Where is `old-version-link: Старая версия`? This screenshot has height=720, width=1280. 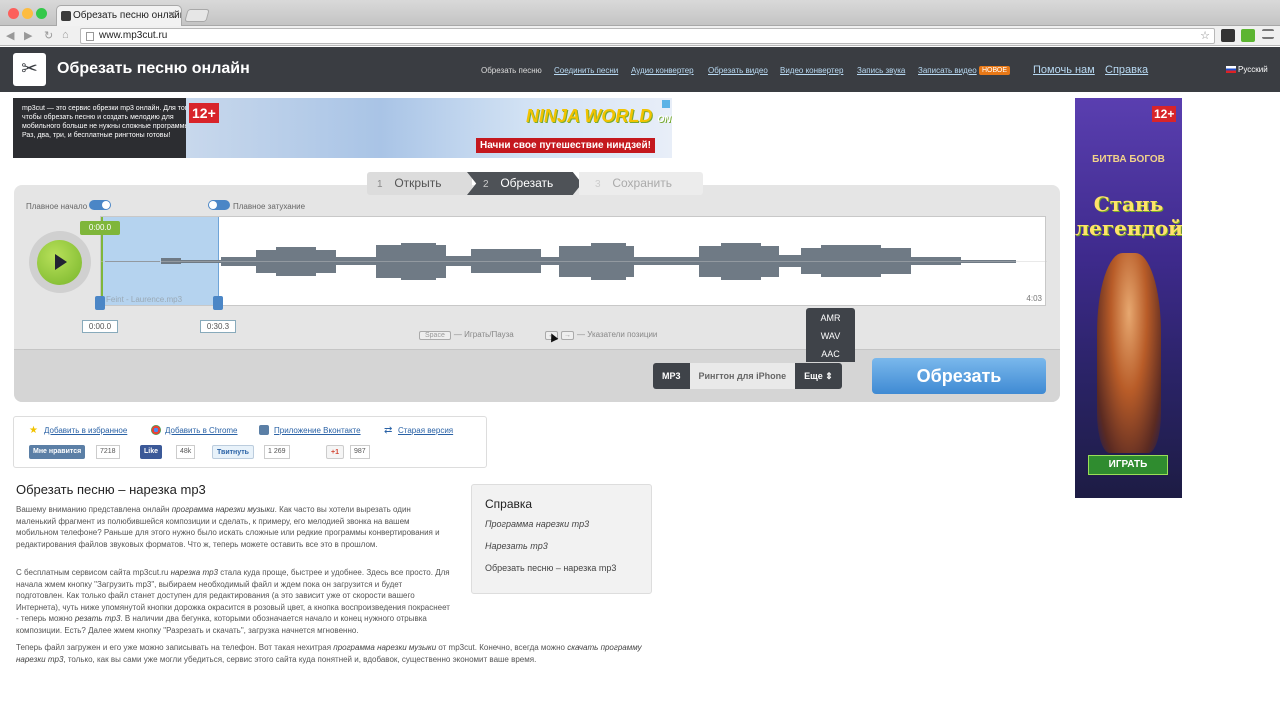
old-version-link: Старая версия is located at coordinates (425, 430).